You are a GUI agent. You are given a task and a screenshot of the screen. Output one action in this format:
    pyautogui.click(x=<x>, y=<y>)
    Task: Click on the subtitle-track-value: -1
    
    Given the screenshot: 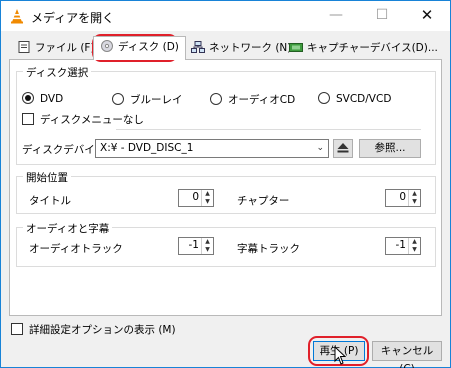 What is the action you would take?
    pyautogui.click(x=400, y=245)
    